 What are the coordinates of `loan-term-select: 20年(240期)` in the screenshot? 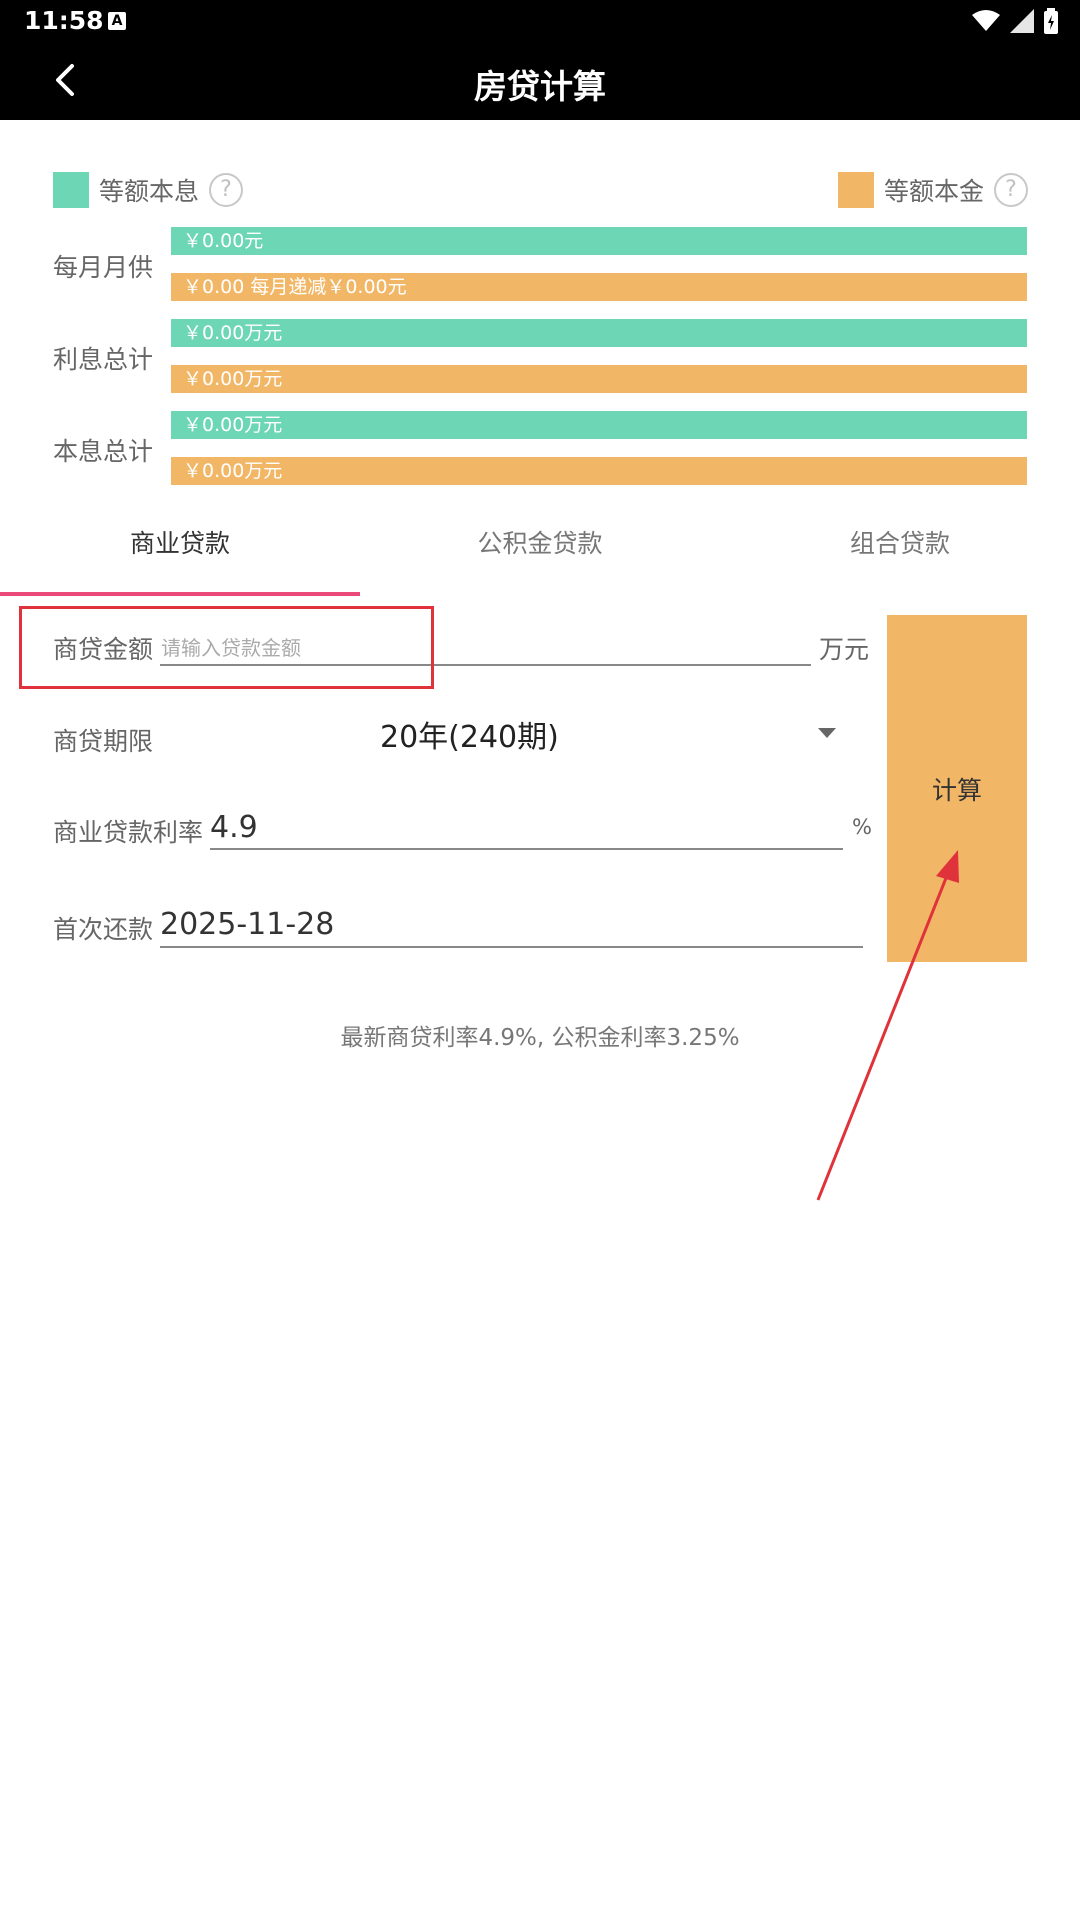 It's located at (610, 735).